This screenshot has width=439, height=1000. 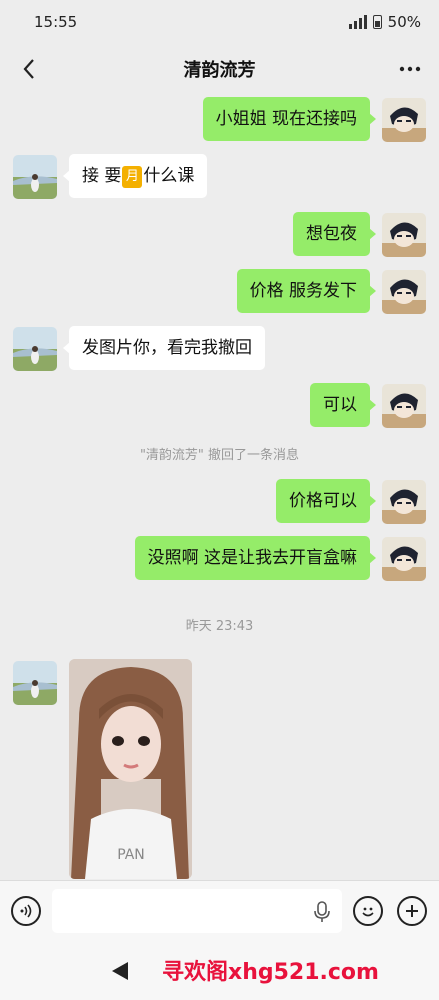 I want to click on input-bar, so click(x=219, y=911).